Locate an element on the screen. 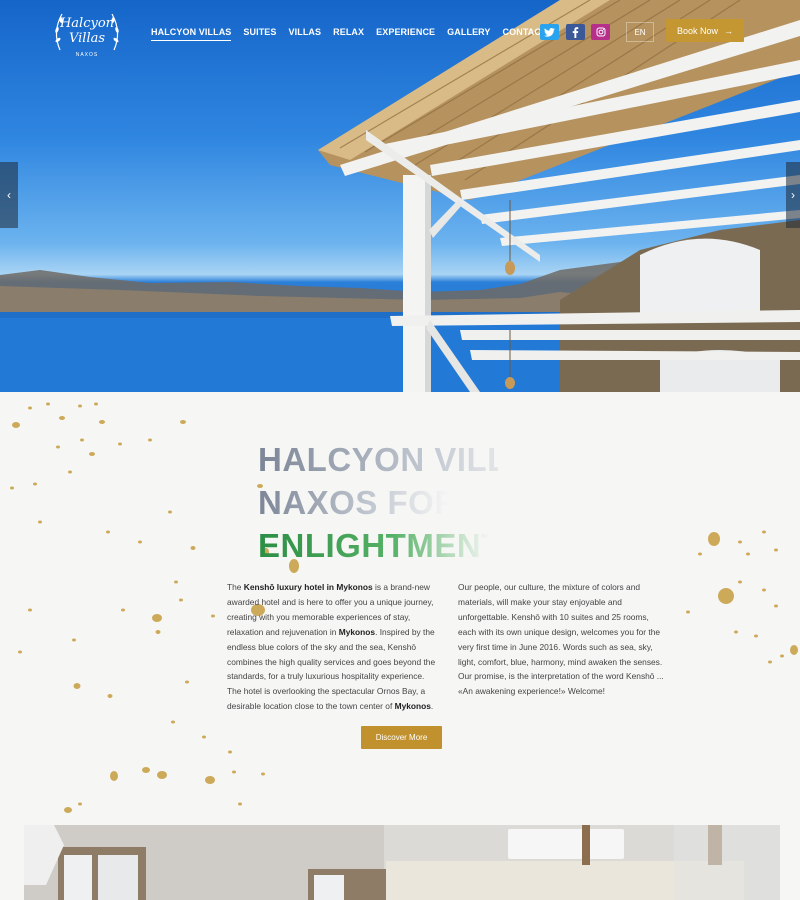 Image resolution: width=800 pixels, height=900 pixels. logo-line1: Halcyon is located at coordinates (87, 23).